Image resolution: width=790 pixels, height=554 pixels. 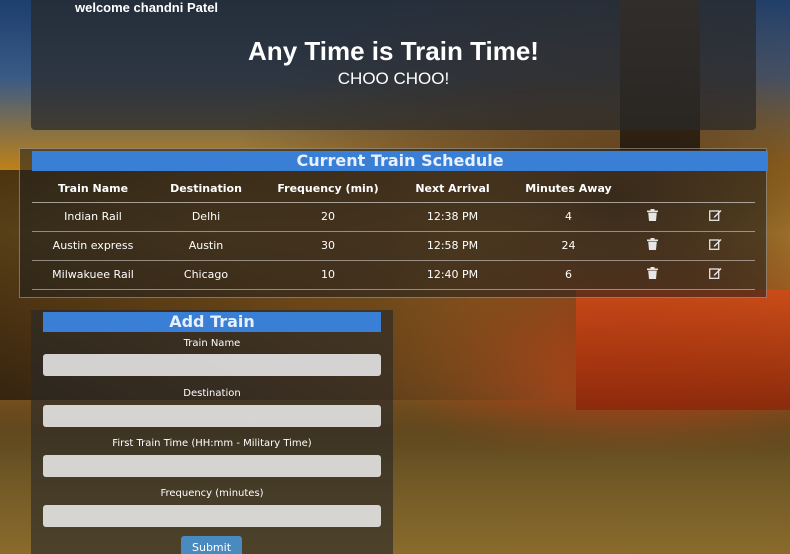 I want to click on table-row: Austin express Austin 30 12:58 PM 24, so click(x=393, y=246).